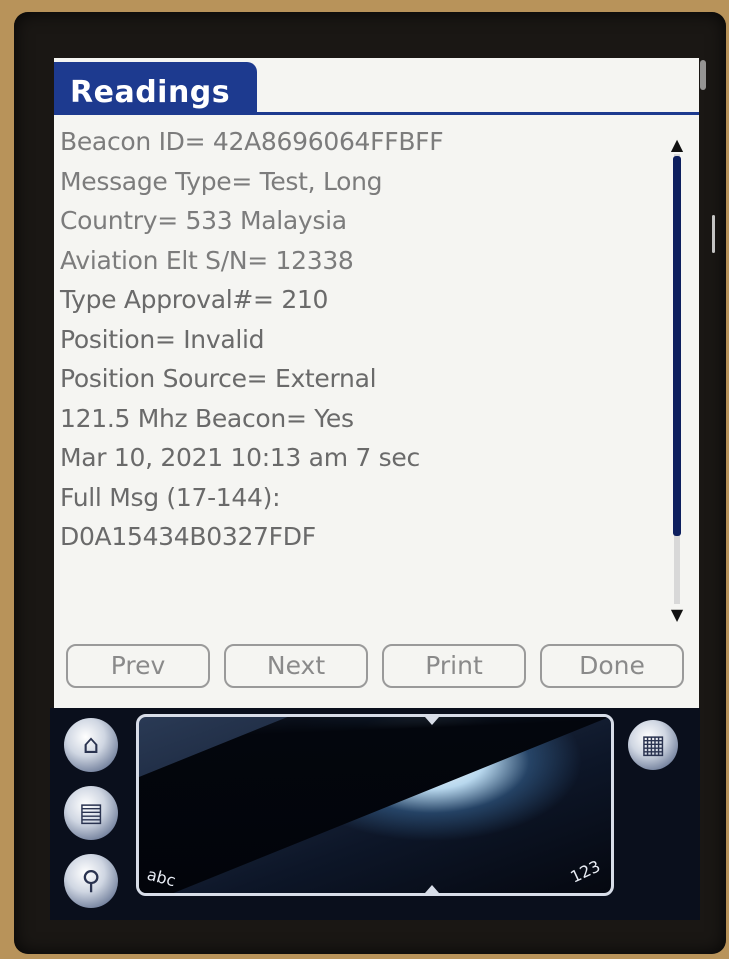 This screenshot has height=959, width=729. I want to click on title-tab: Readings, so click(155, 88).